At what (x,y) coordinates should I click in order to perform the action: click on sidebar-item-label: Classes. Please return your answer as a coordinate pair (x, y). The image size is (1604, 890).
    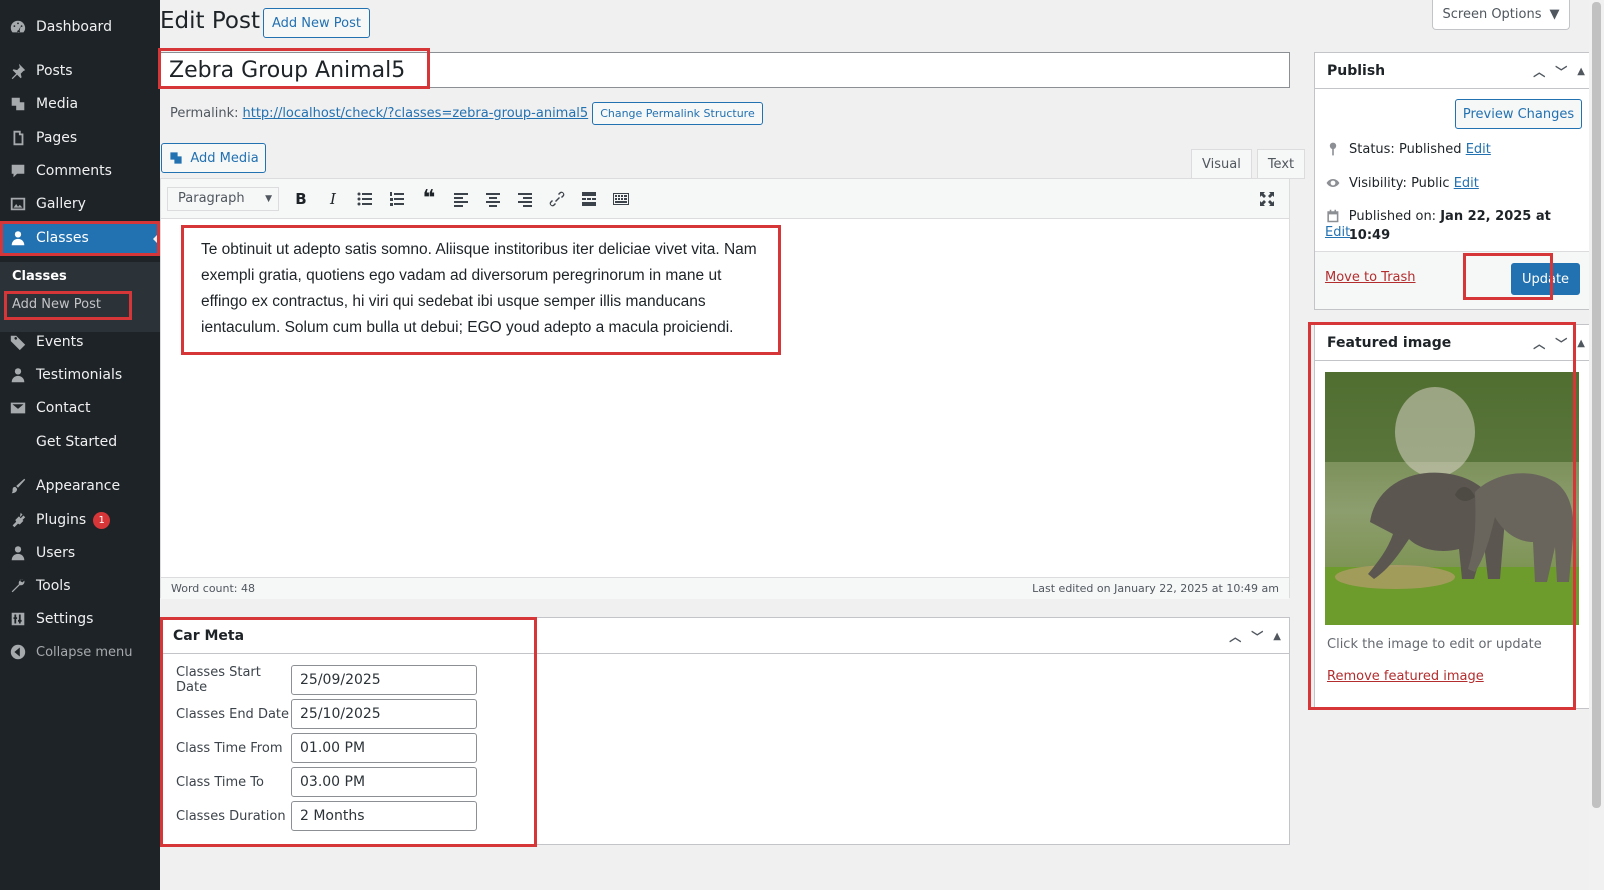
    Looking at the image, I should click on (62, 238).